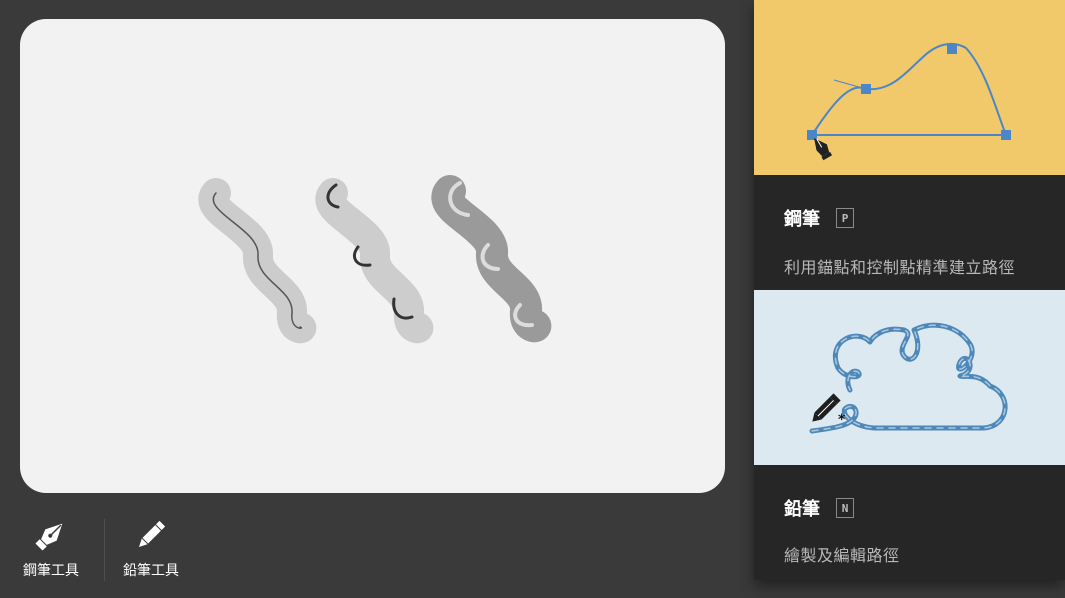 This screenshot has height=598, width=1065. What do you see at coordinates (151, 551) in the screenshot?
I see `pencil-tool-button: 鉛筆工具` at bounding box center [151, 551].